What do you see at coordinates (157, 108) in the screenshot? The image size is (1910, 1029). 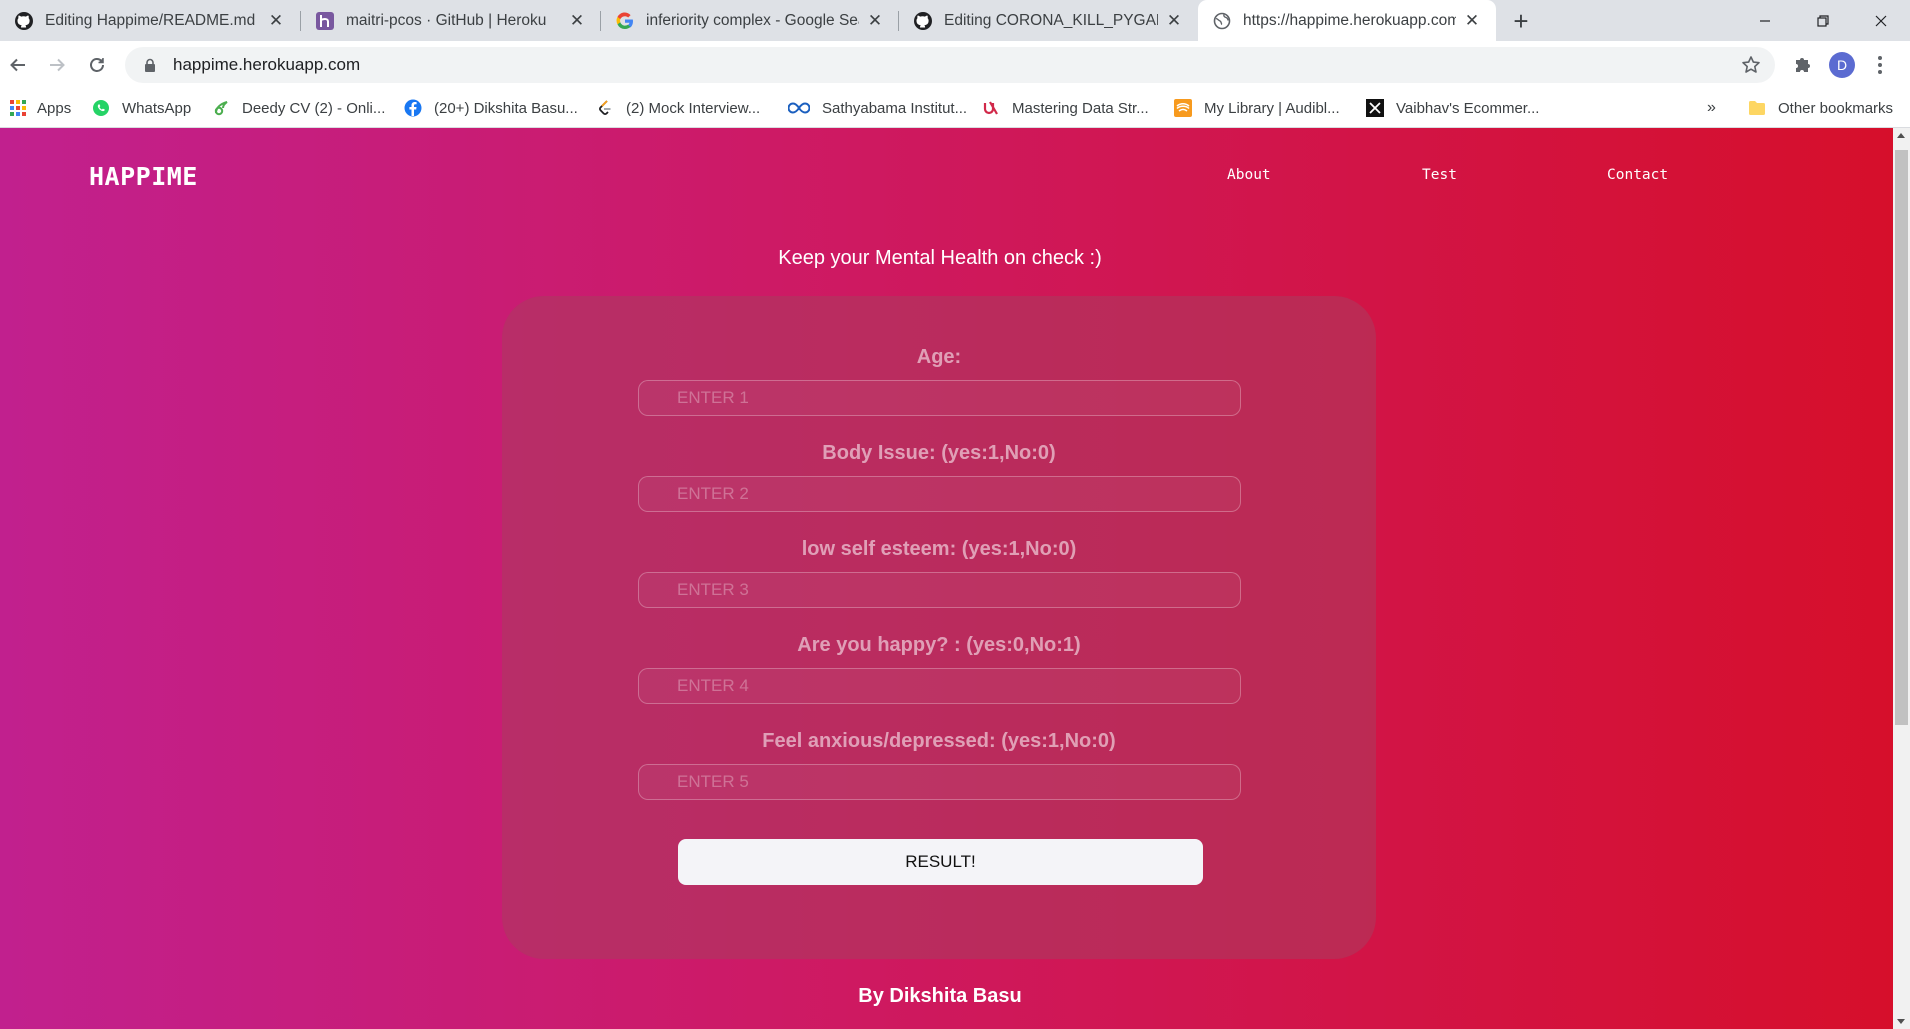 I see `bookmark-label: WhatsApp` at bounding box center [157, 108].